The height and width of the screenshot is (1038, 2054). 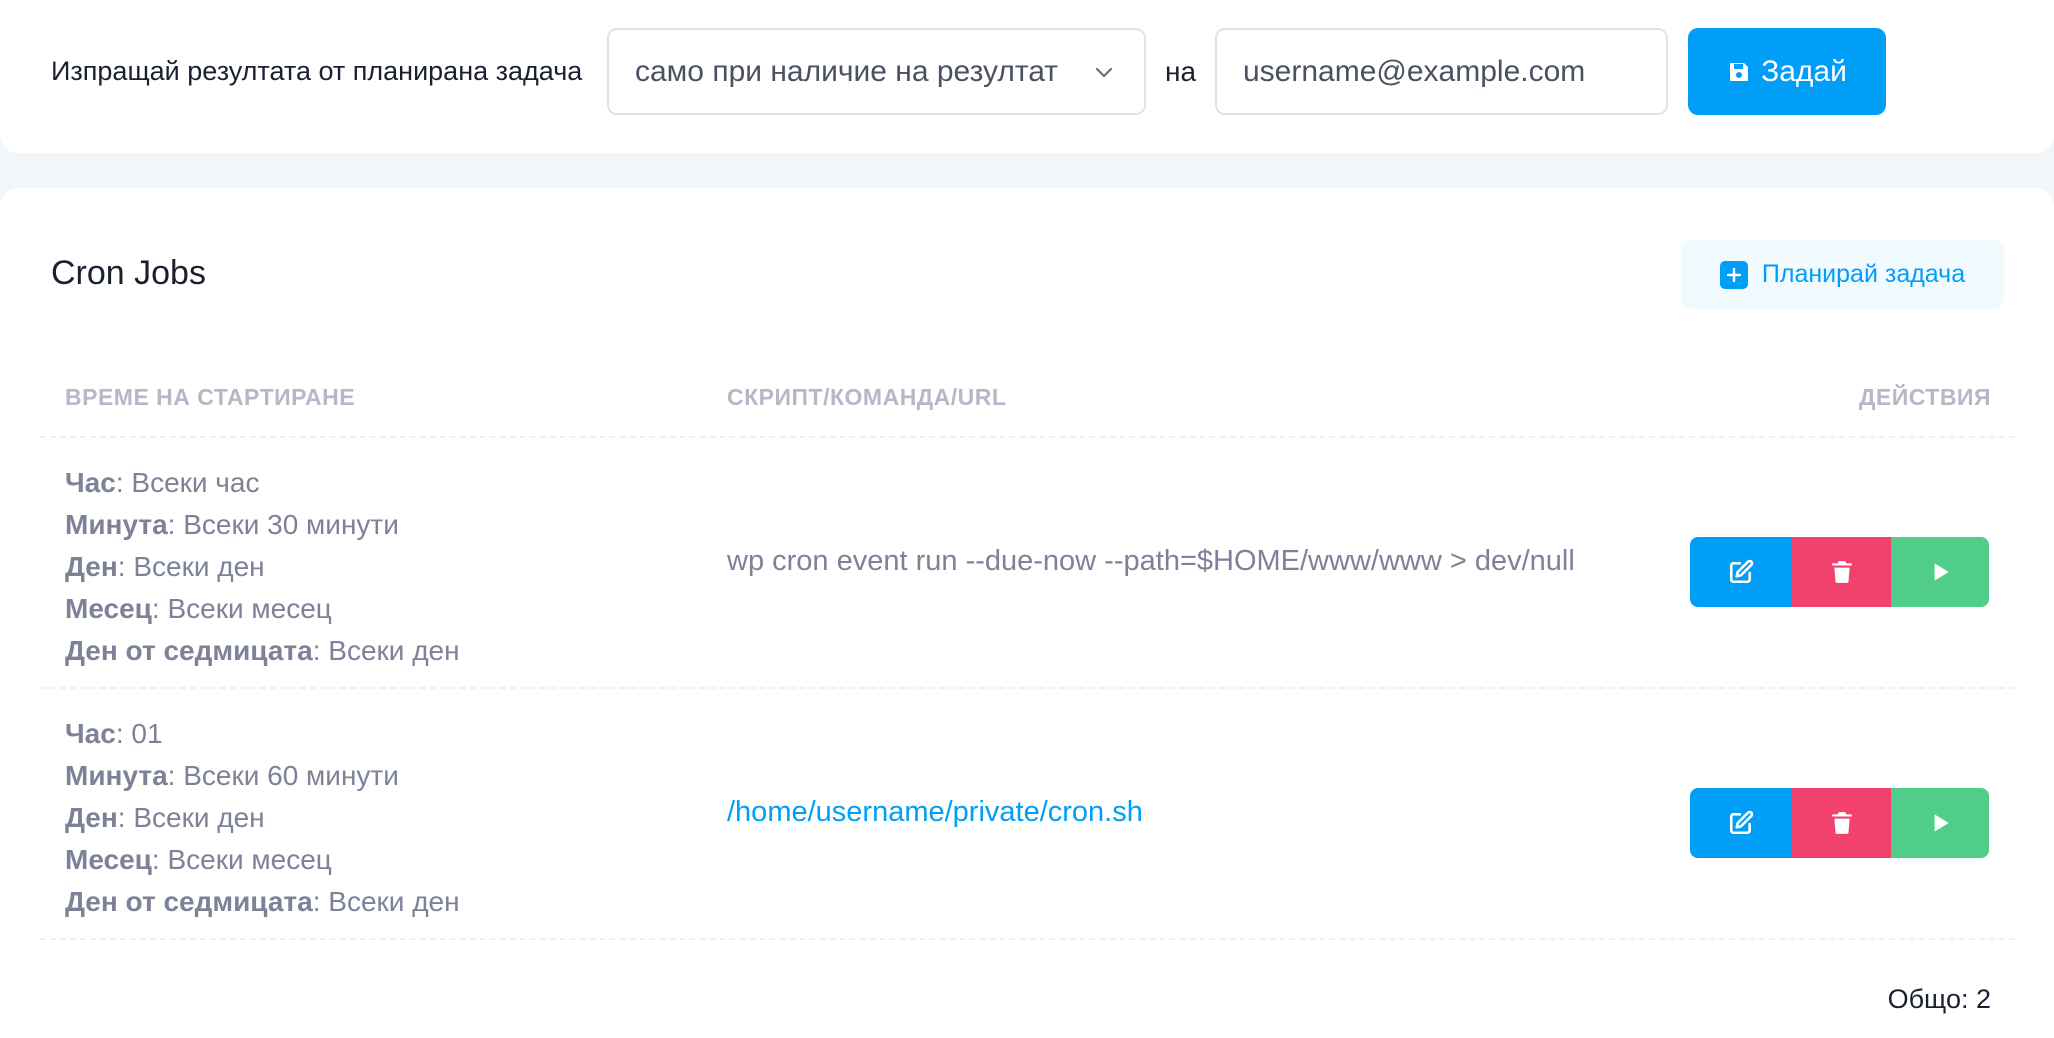 I want to click on plus-square-icon, so click(x=1733, y=274).